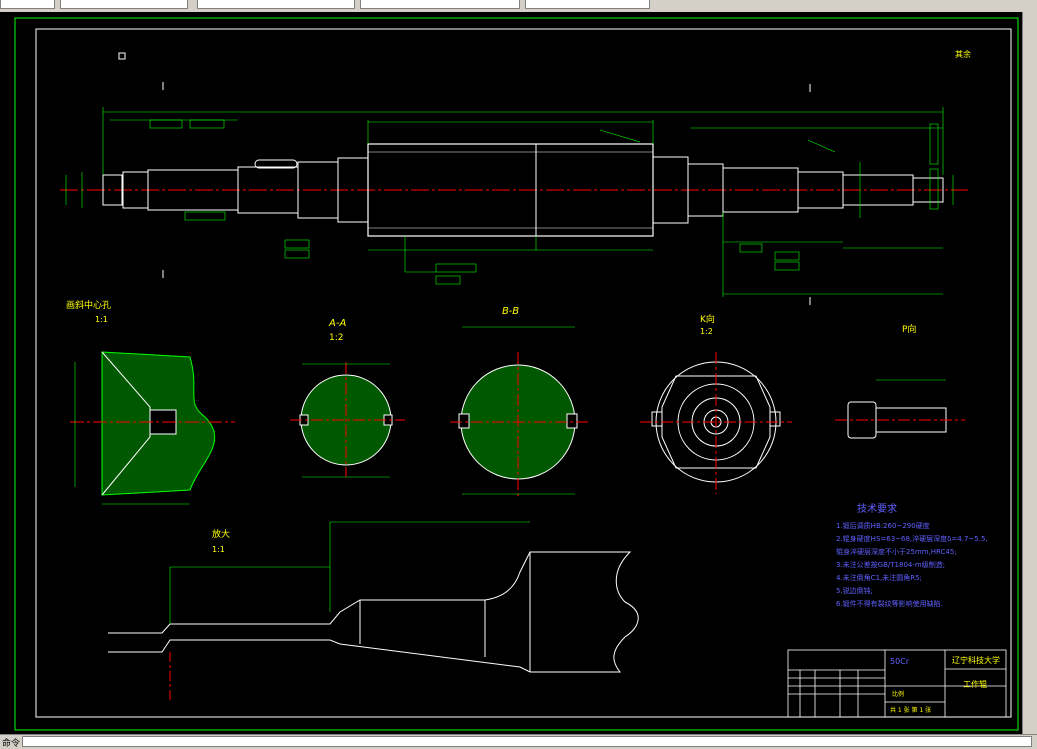 The image size is (1037, 749). What do you see at coordinates (879, 577) in the screenshot?
I see `tech-item: 4.未注倒角C1,未注圆角R5;` at bounding box center [879, 577].